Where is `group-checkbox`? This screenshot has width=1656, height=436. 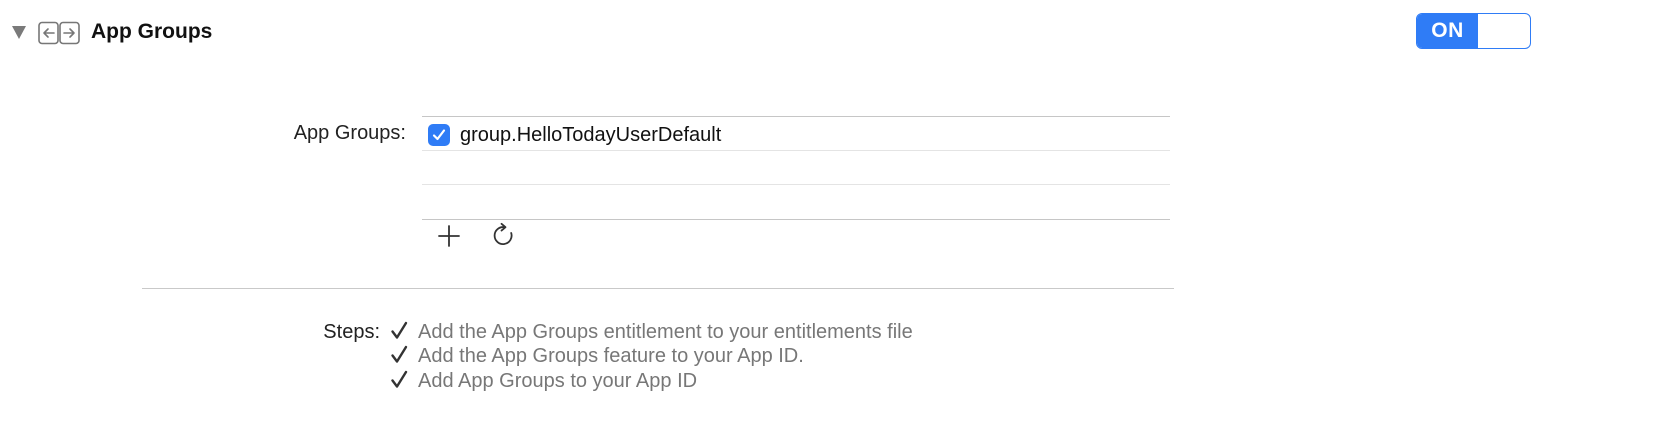
group-checkbox is located at coordinates (439, 135).